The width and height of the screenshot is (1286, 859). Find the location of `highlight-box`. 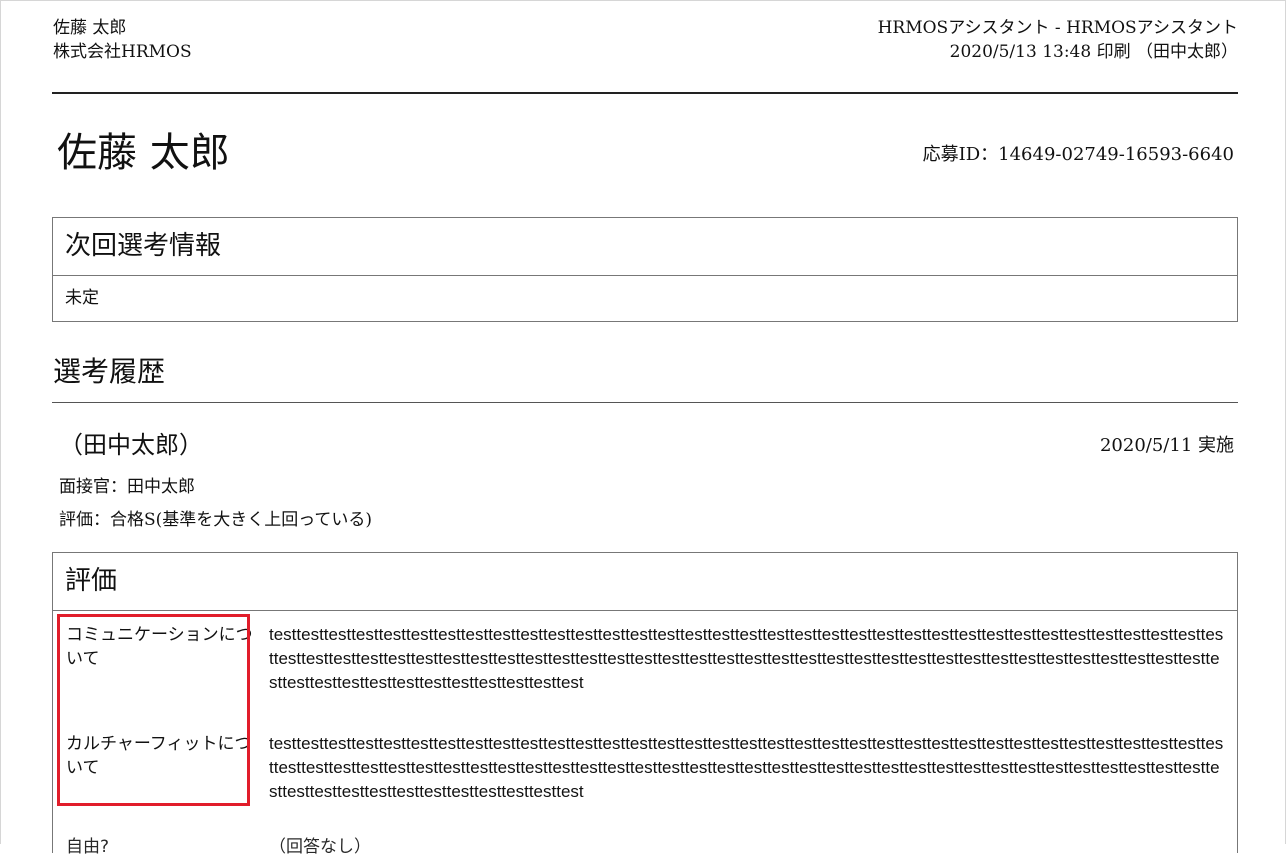

highlight-box is located at coordinates (153, 710).